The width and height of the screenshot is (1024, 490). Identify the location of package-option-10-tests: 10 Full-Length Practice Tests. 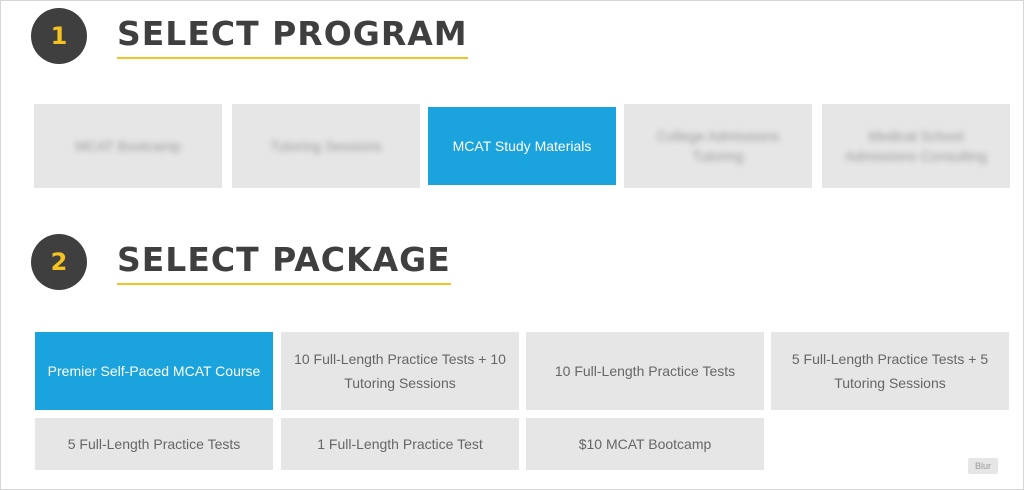
(645, 371).